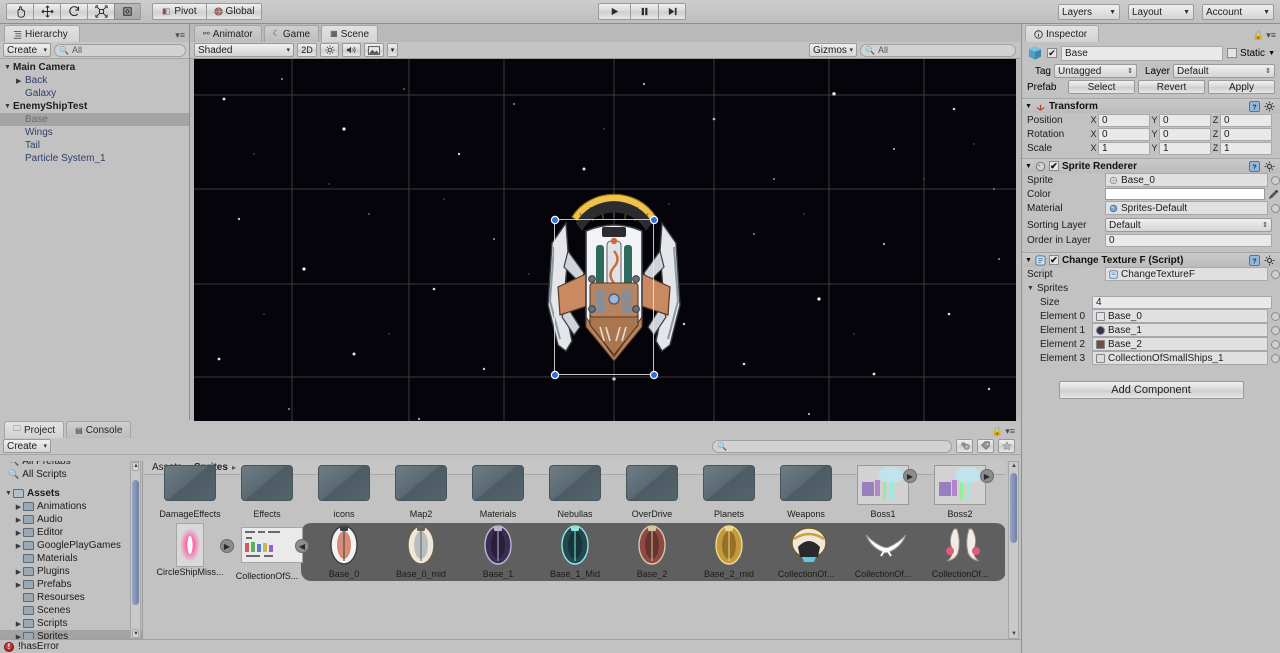 The height and width of the screenshot is (653, 1280). Describe the element at coordinates (1188, 225) in the screenshot. I see `sorting-layer-dropdown: Default ⇕` at that location.